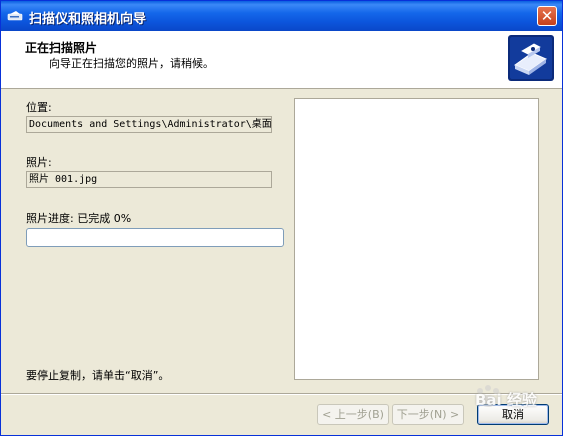 The height and width of the screenshot is (436, 563). I want to click on photo-field: 照片 001.jpg, so click(149, 179).